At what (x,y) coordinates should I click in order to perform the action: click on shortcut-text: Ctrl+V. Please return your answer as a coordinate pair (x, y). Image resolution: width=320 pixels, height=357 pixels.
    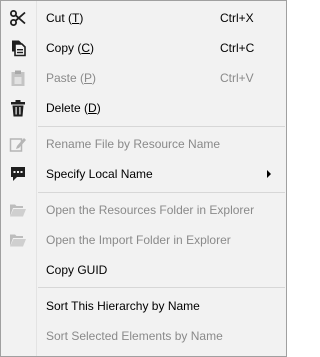
    Looking at the image, I should click on (237, 78).